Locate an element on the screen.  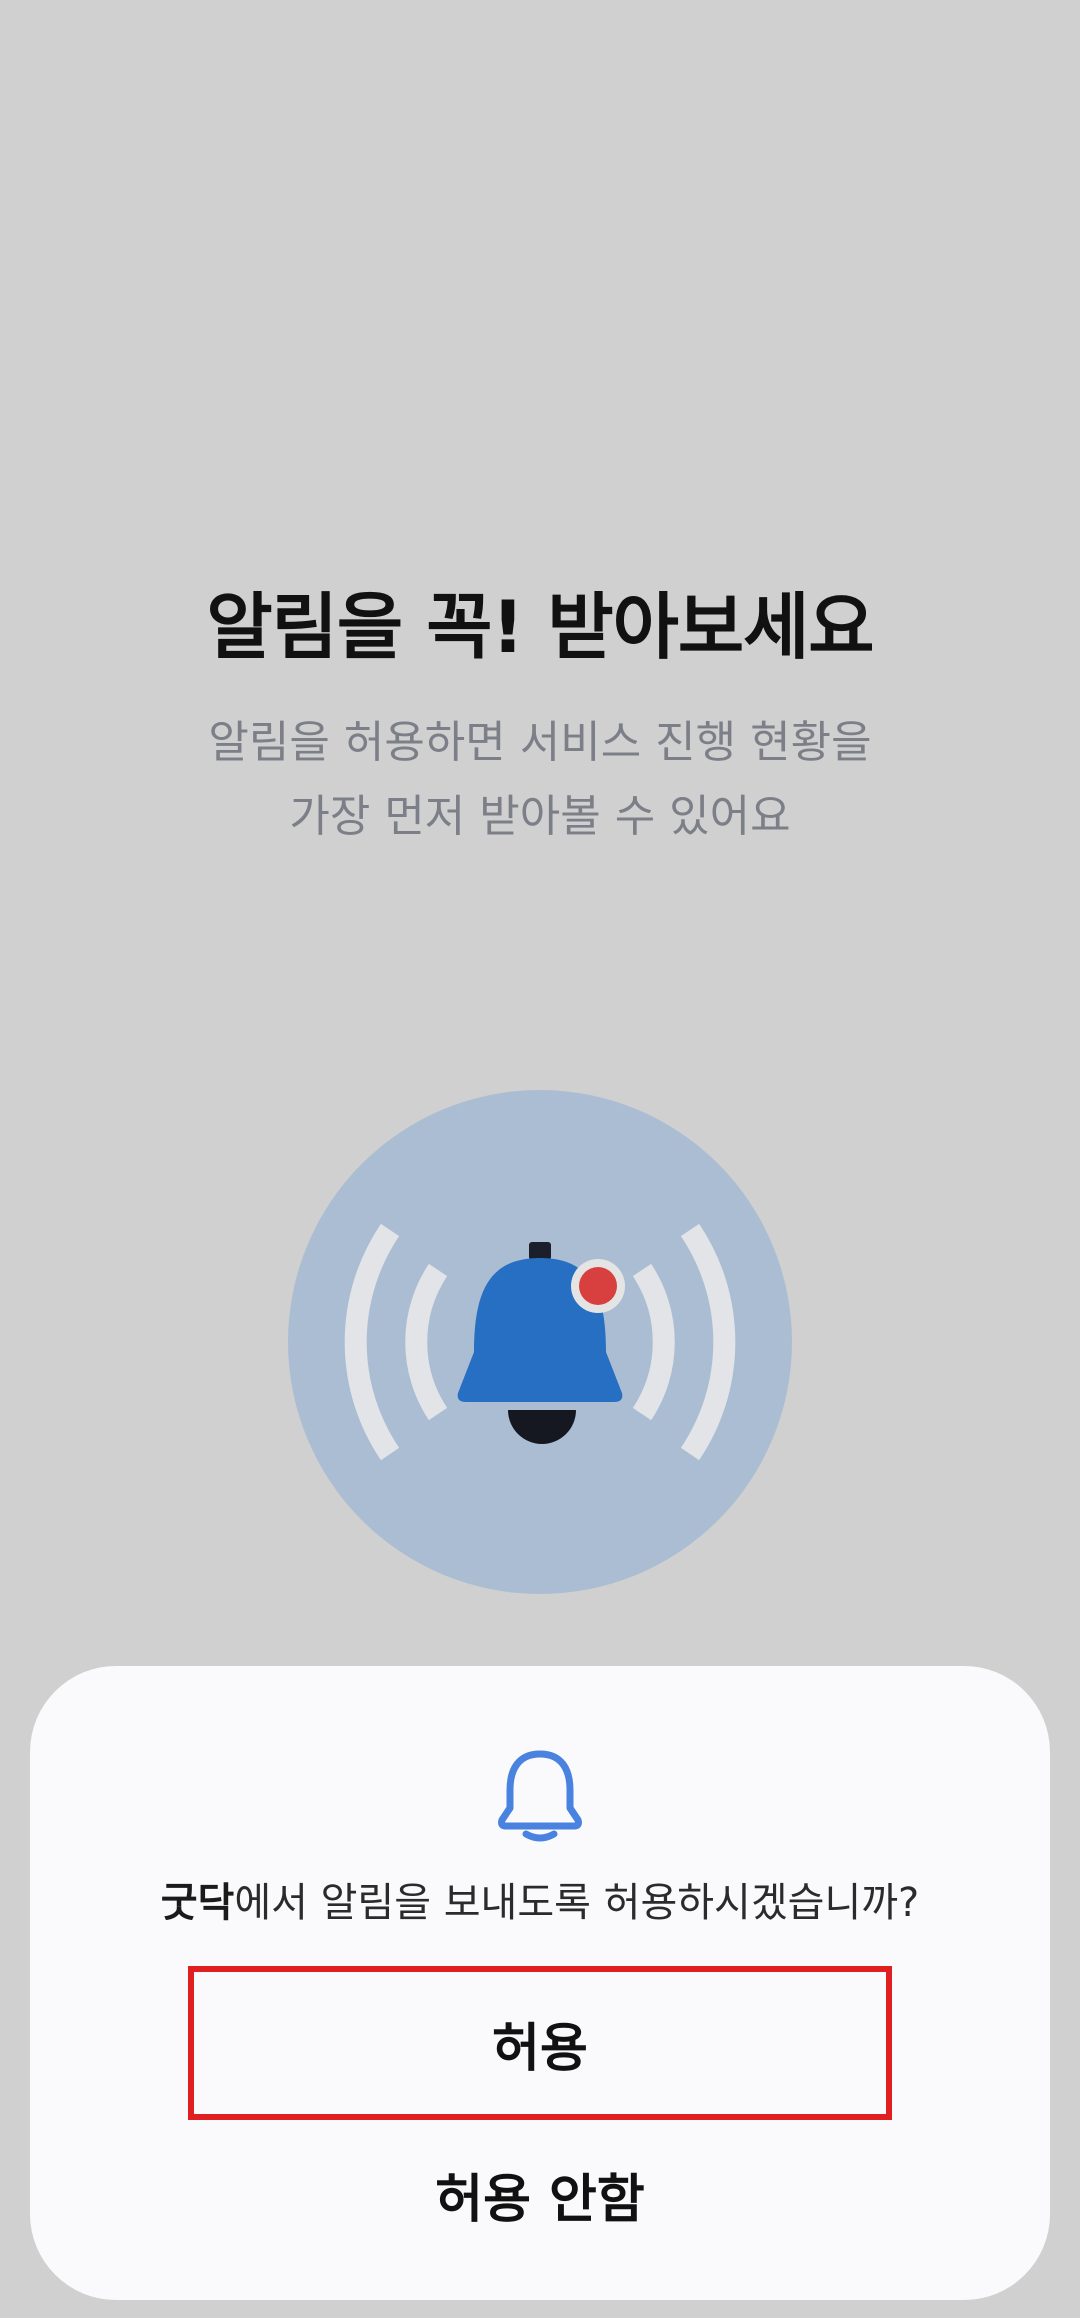
app-name: 굿닥 is located at coordinates (197, 1903).